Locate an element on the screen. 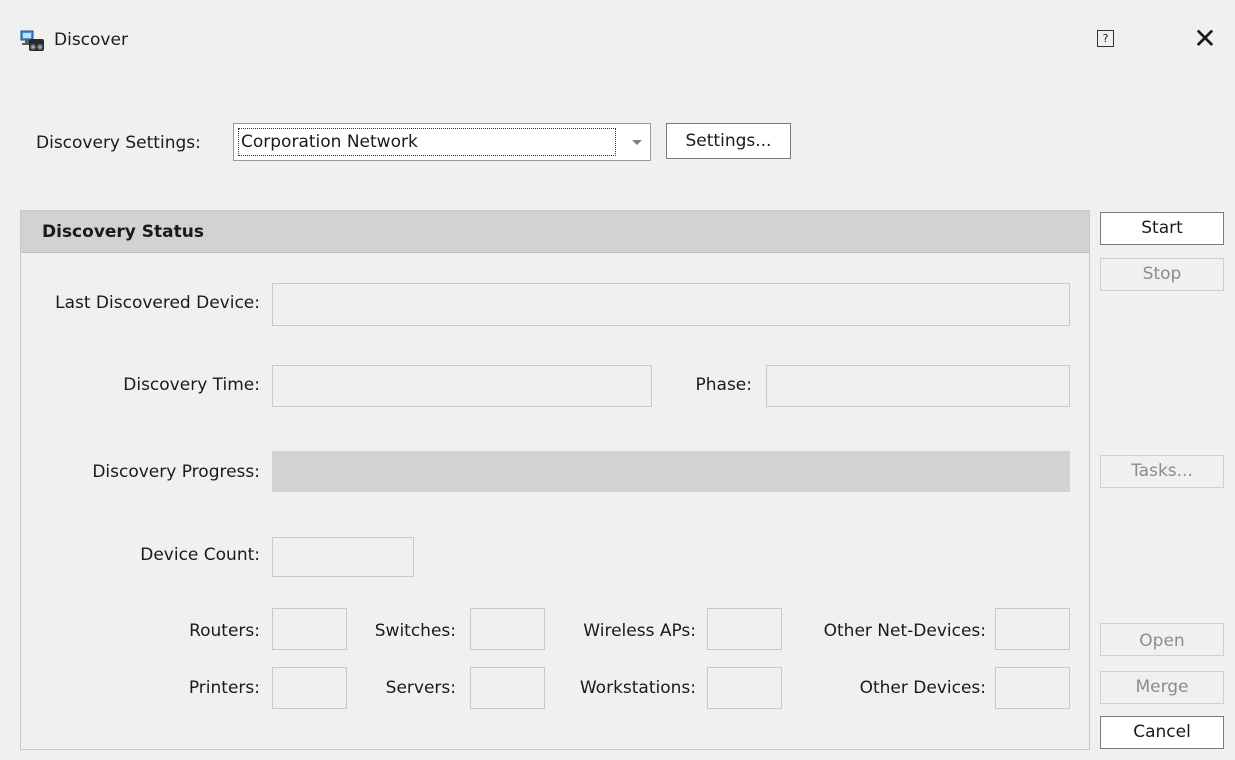  last-device-field is located at coordinates (671, 304).